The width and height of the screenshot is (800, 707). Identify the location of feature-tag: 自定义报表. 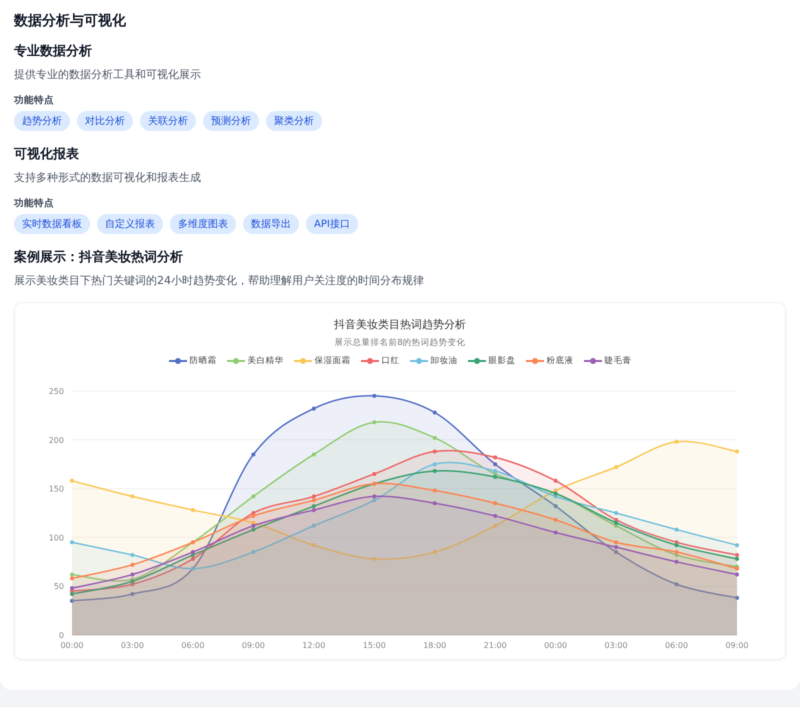
(130, 224).